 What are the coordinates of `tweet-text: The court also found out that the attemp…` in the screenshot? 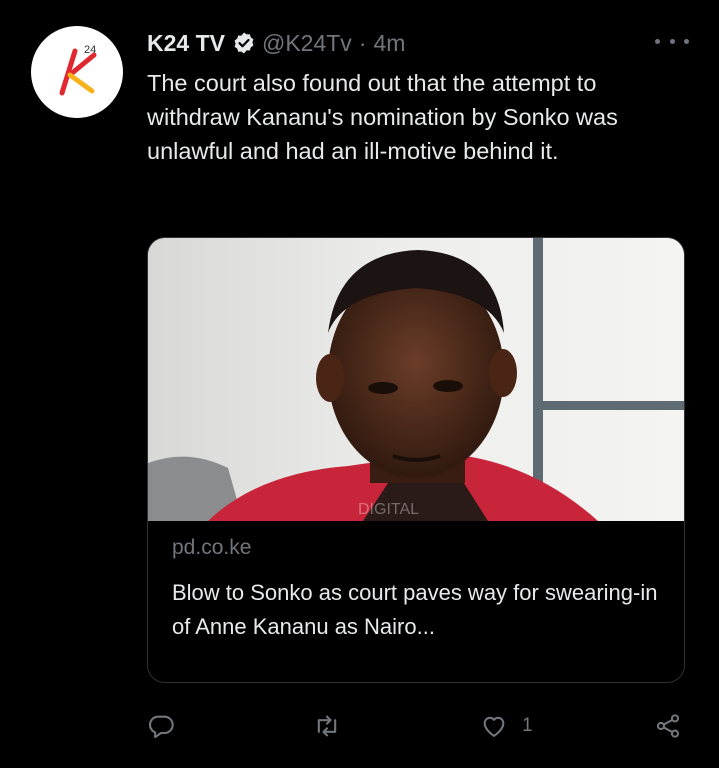 It's located at (382, 117).